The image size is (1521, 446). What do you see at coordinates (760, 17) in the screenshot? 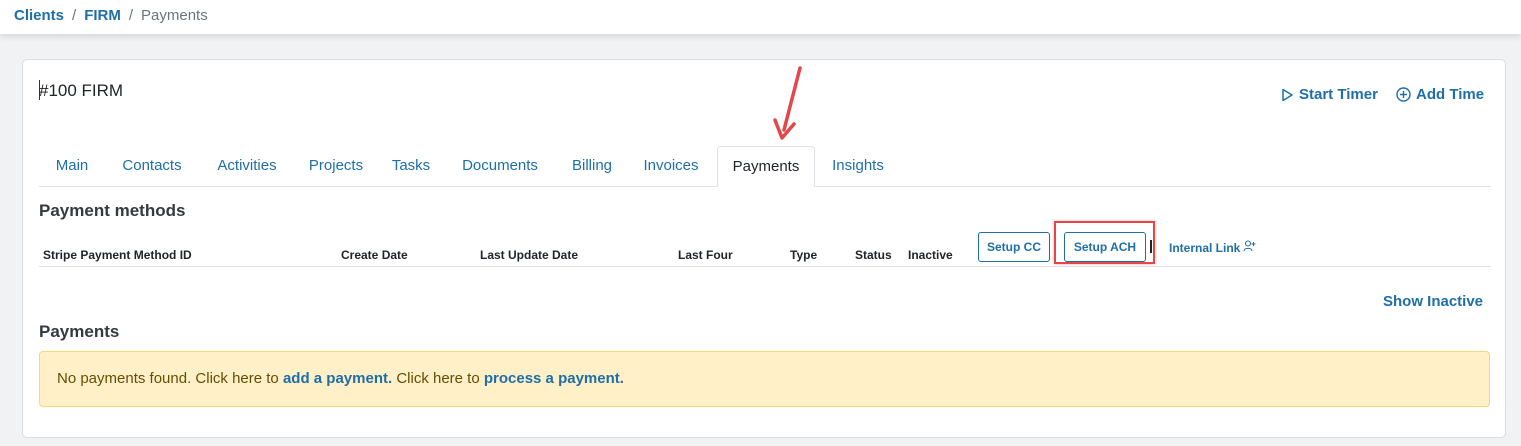
I see `top-bar: Clients / FIRM / Payments` at bounding box center [760, 17].